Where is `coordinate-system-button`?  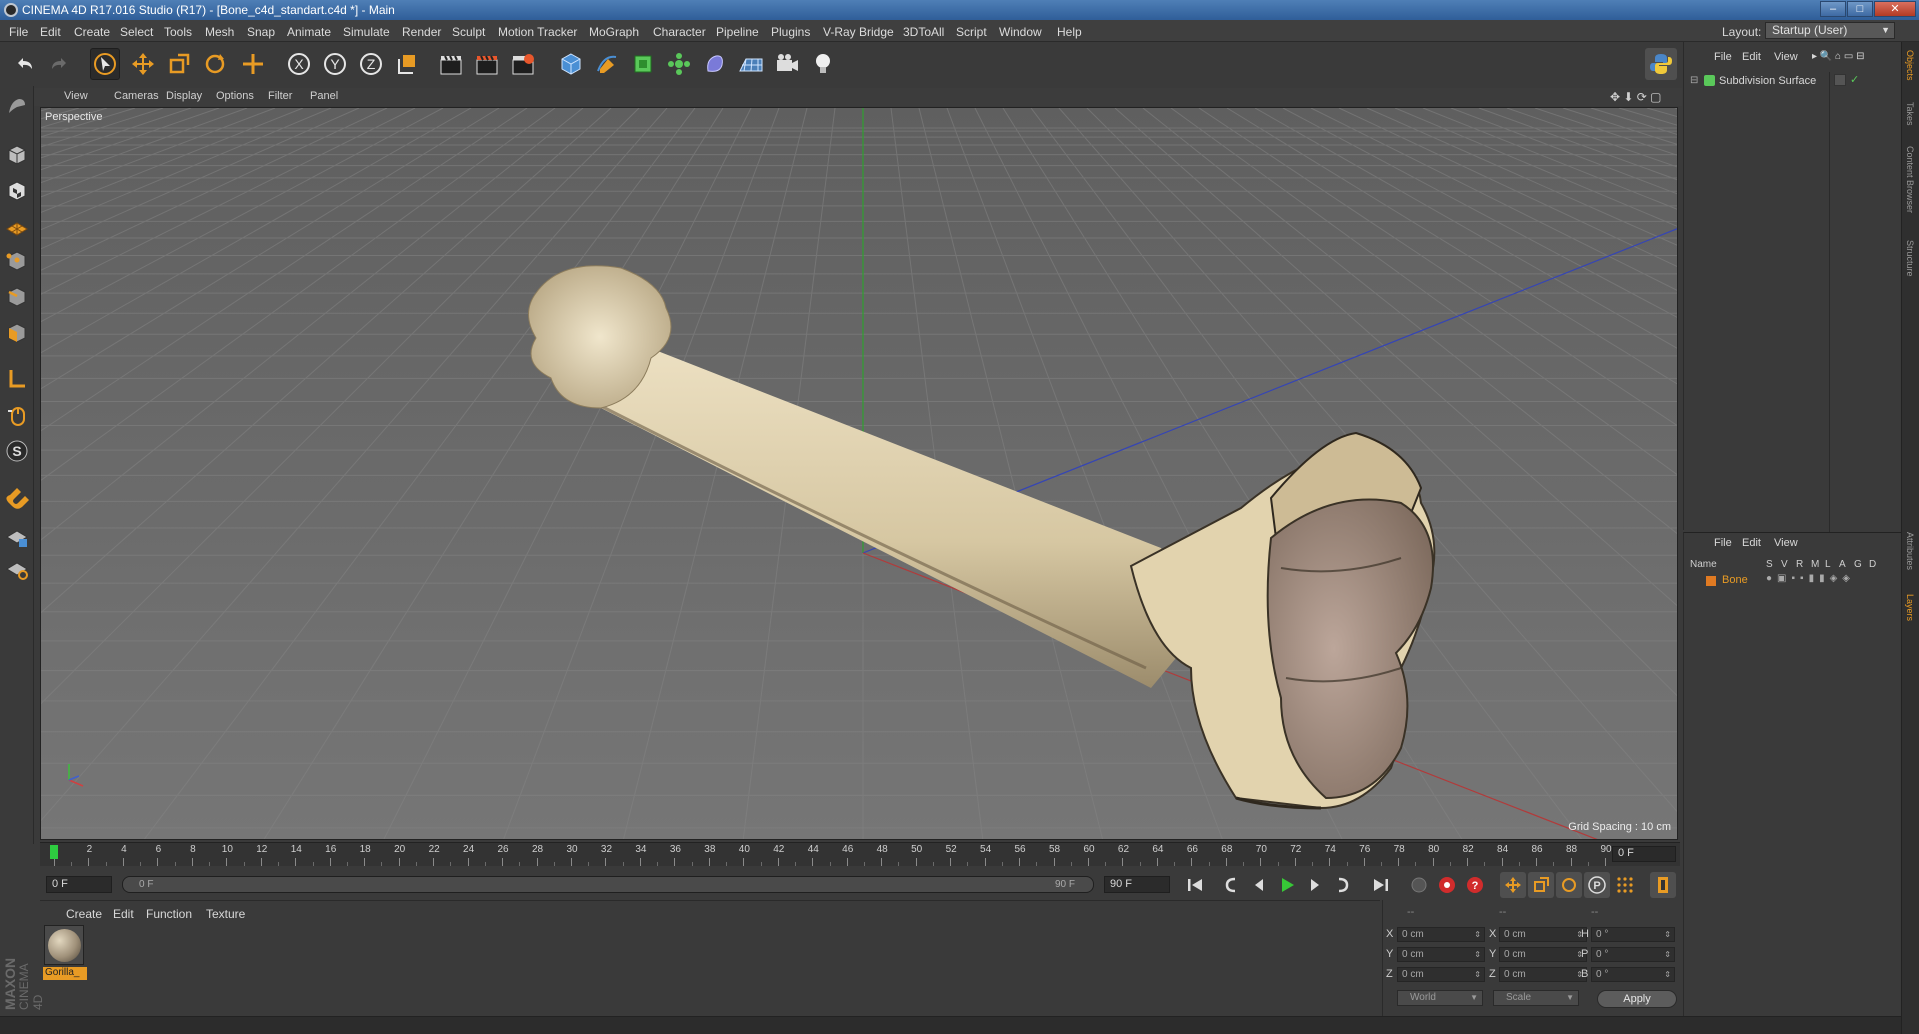
coordinate-system-button is located at coordinates (407, 64).